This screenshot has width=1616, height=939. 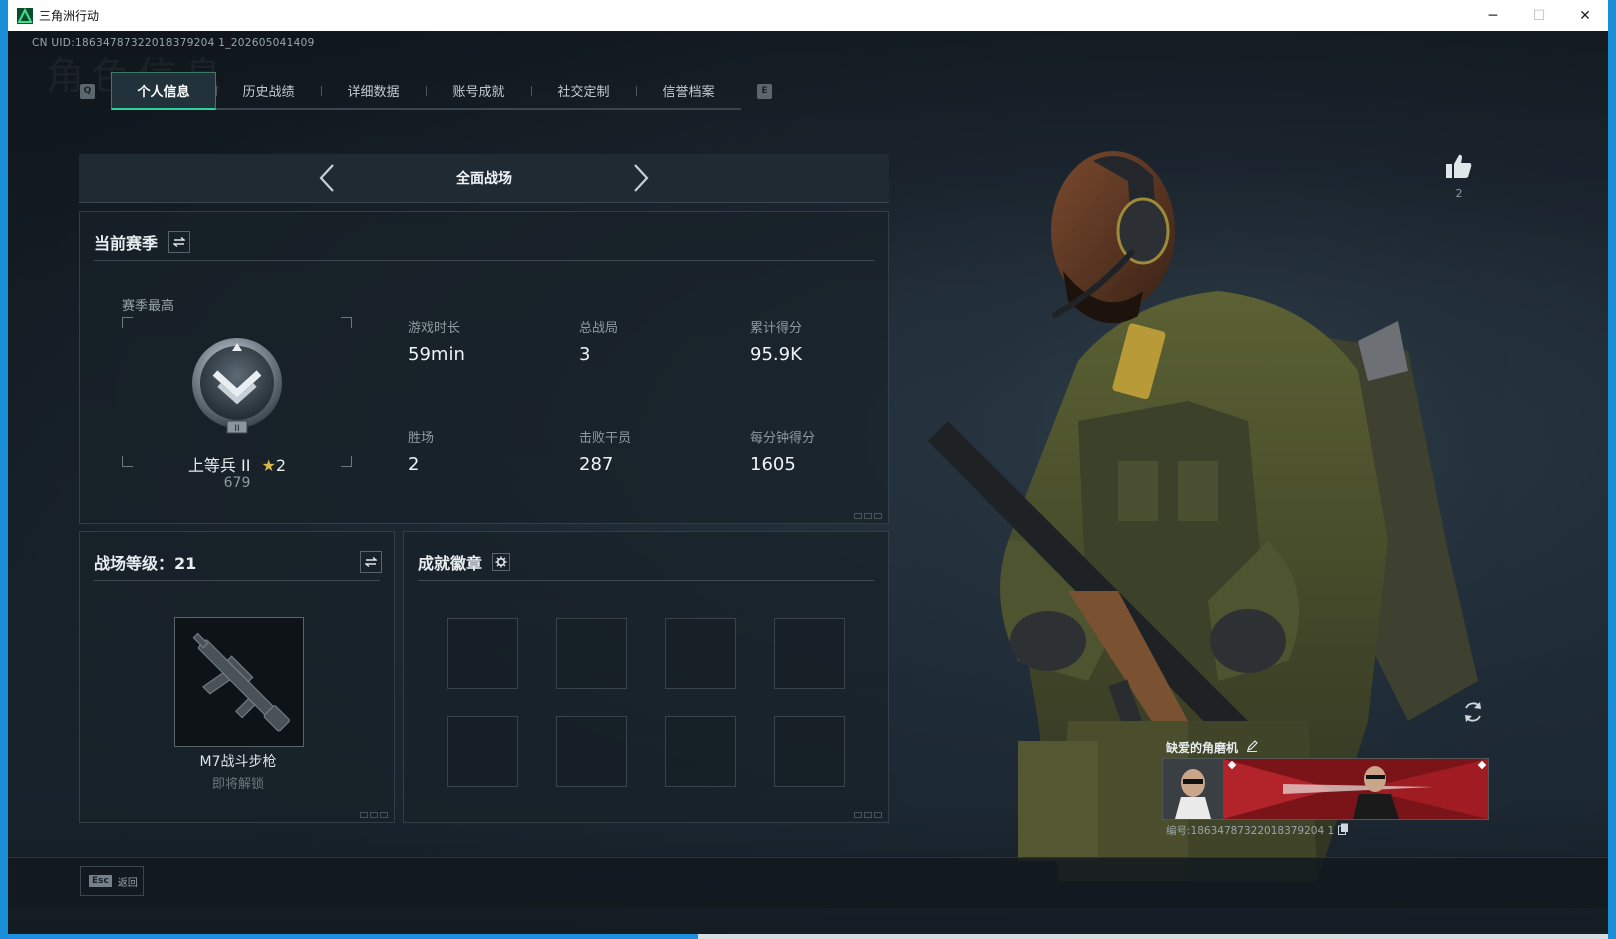 I want to click on mode-selector: 全面战场, so click(x=484, y=178).